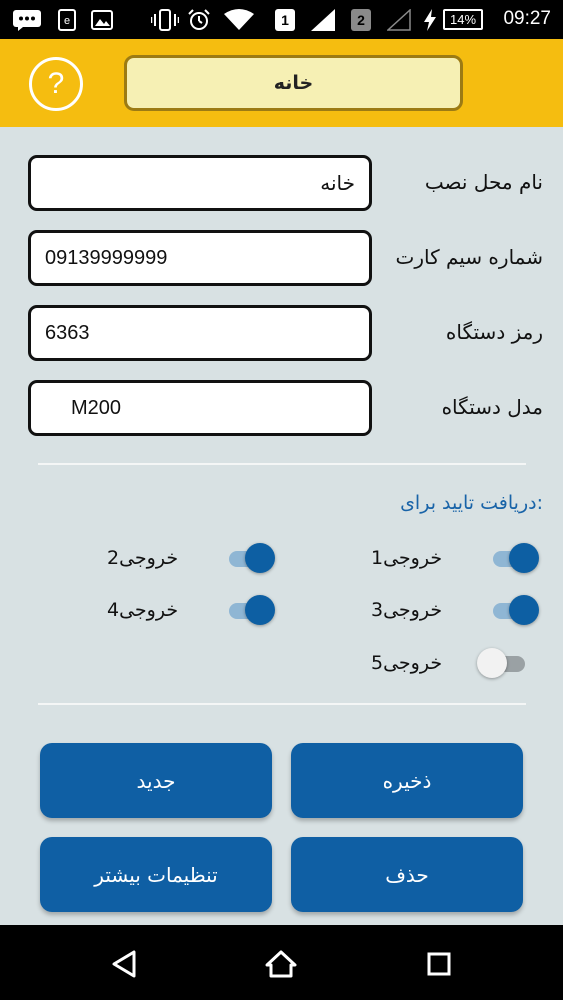 The image size is (563, 1000). I want to click on output-3-row: خروجی3, so click(455, 610).